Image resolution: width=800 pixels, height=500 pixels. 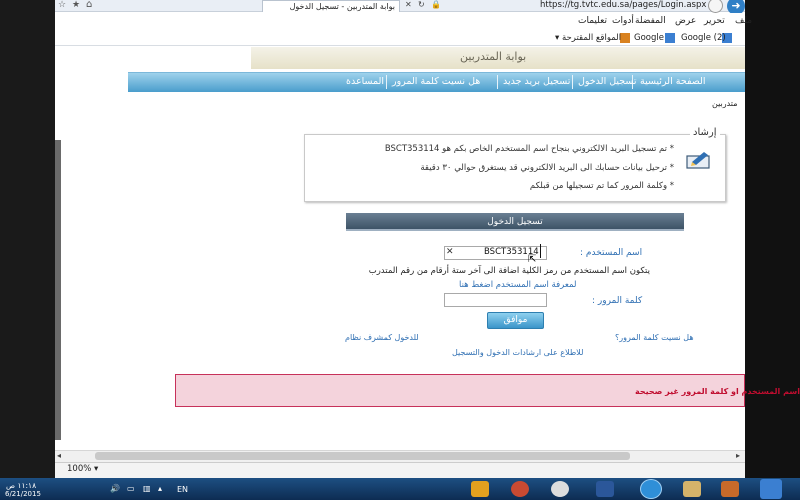 What do you see at coordinates (62, 5) in the screenshot?
I see `star-icon: ☆` at bounding box center [62, 5].